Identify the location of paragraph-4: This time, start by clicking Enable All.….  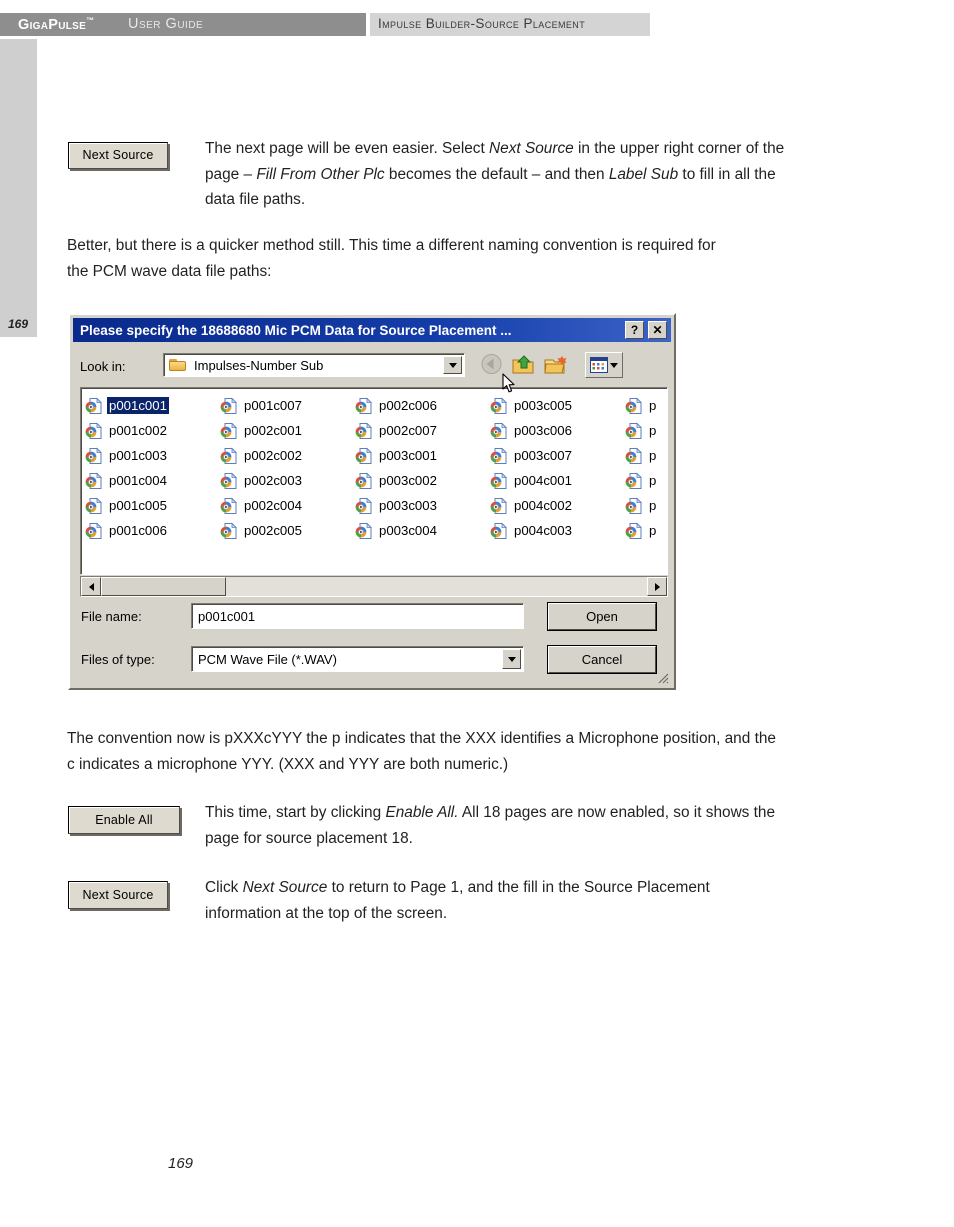
(500, 825).